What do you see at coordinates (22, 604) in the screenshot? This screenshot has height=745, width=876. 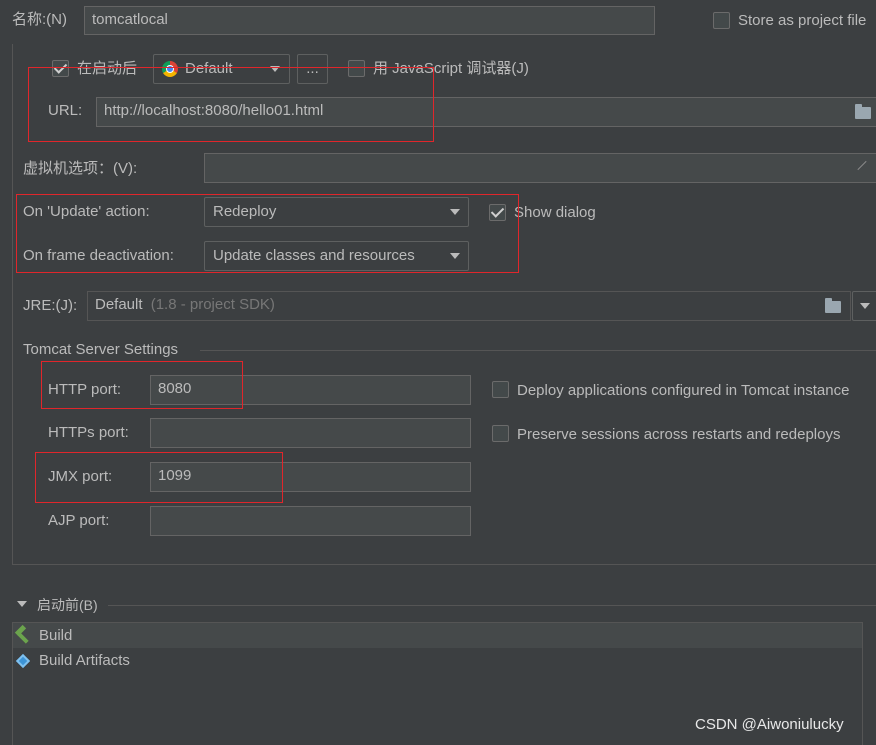 I see `collapse-triangle-icon` at bounding box center [22, 604].